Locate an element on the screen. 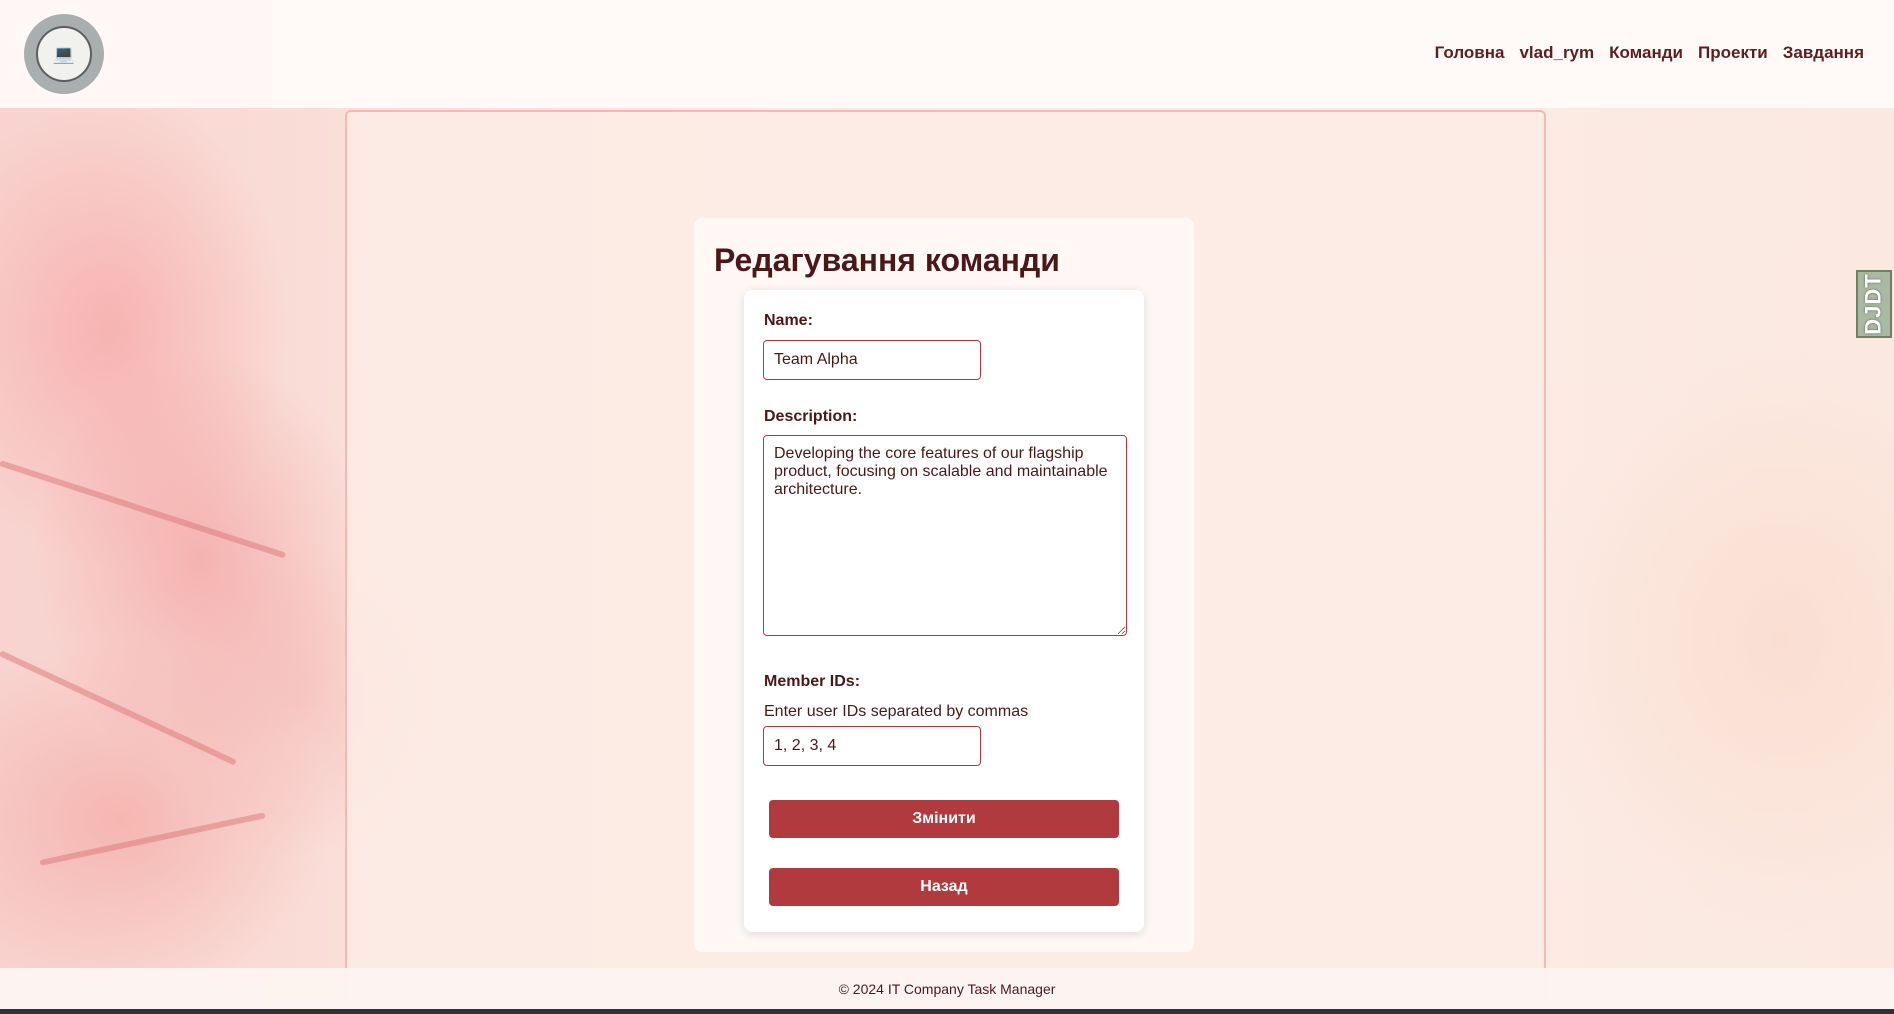 This screenshot has height=1014, width=1894. site-footer: © 2024 IT Company Task Manager is located at coordinates (947, 989).